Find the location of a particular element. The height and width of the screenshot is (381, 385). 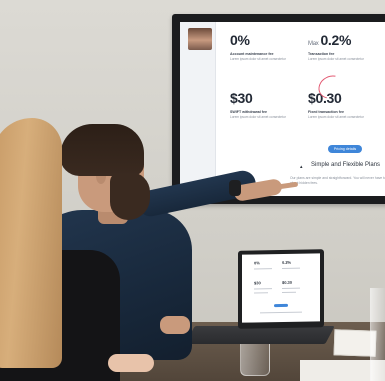

laptop-value: 0% is located at coordinates (257, 263).